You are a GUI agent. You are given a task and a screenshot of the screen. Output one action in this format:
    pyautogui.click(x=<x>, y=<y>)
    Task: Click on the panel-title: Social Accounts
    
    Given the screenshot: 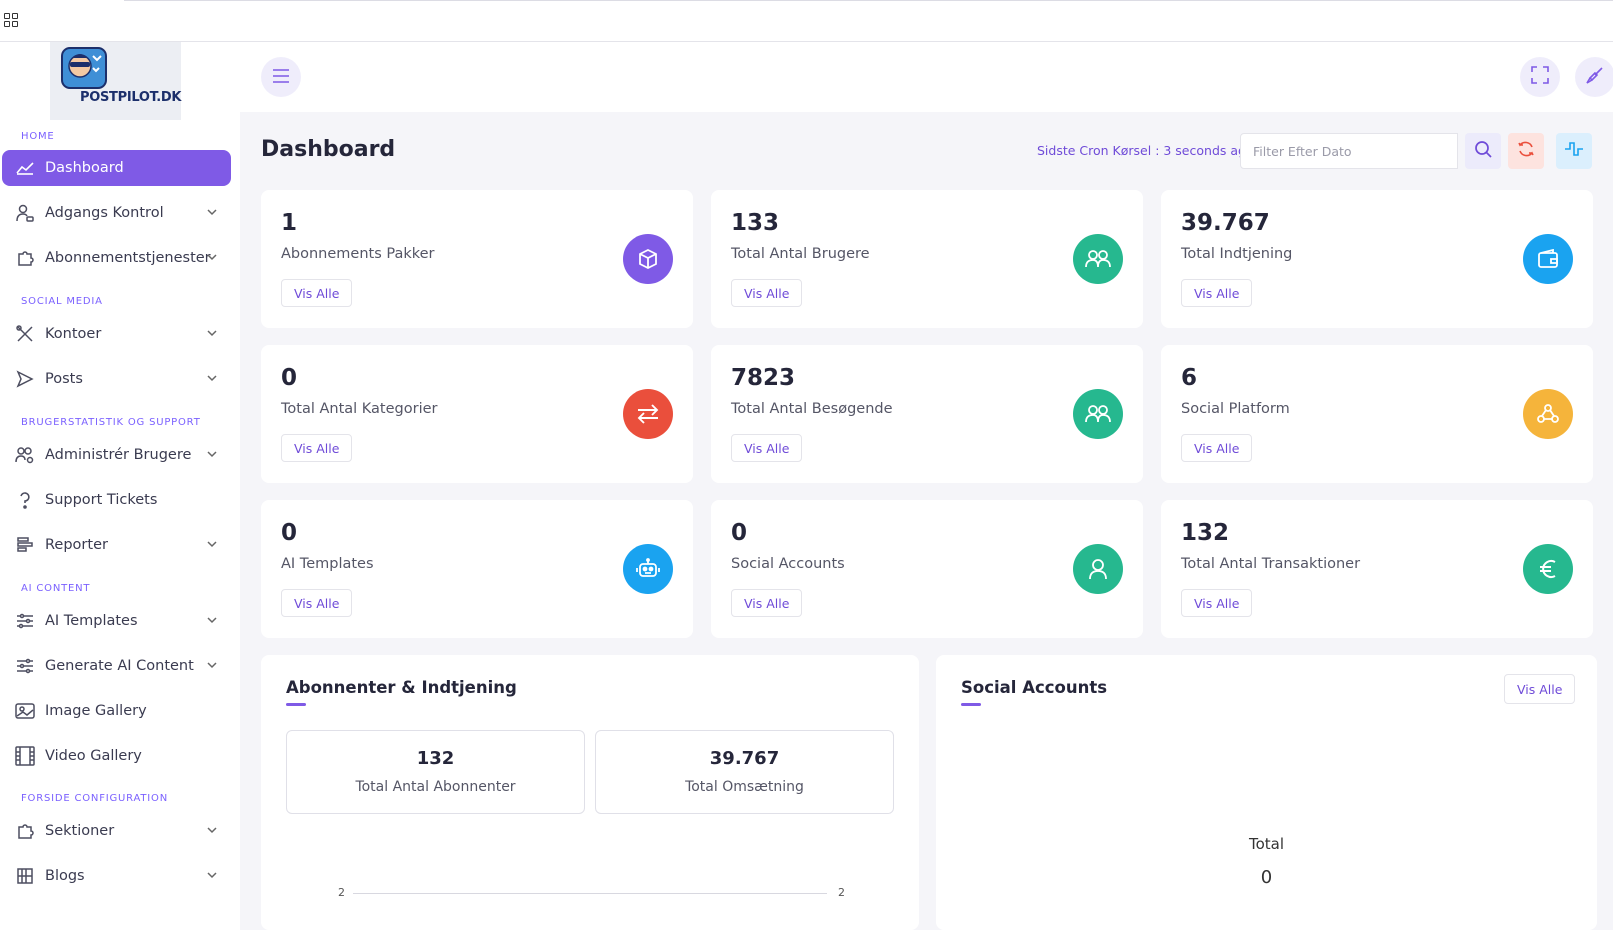 What is the action you would take?
    pyautogui.click(x=1034, y=687)
    